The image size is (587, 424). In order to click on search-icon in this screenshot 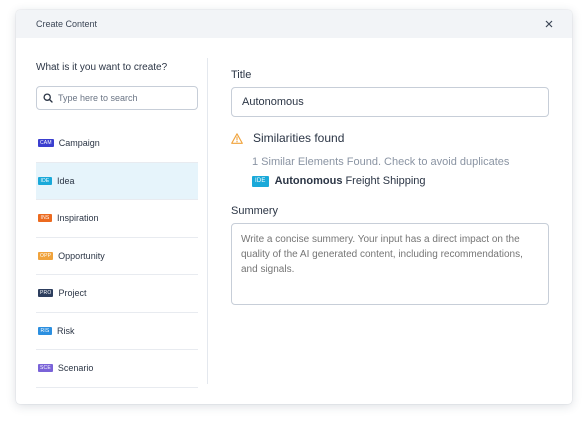, I will do `click(48, 98)`.